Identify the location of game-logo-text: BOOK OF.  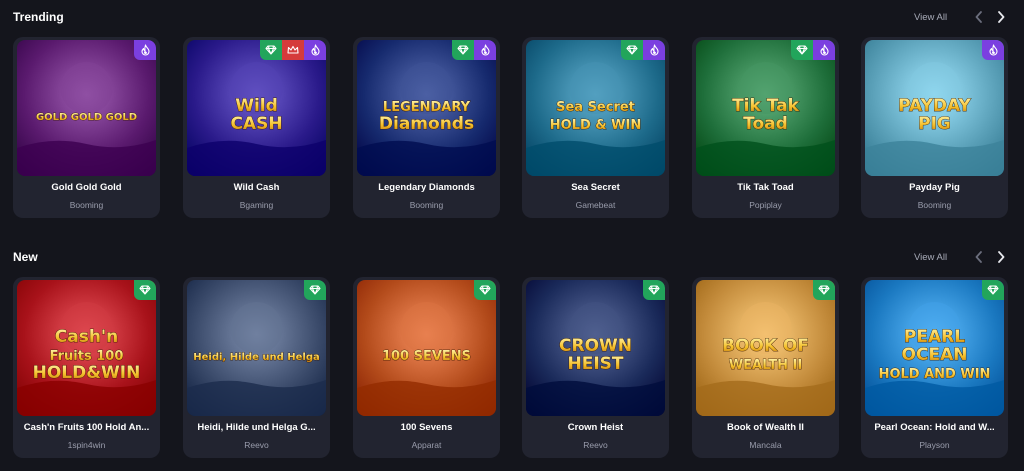
(765, 346).